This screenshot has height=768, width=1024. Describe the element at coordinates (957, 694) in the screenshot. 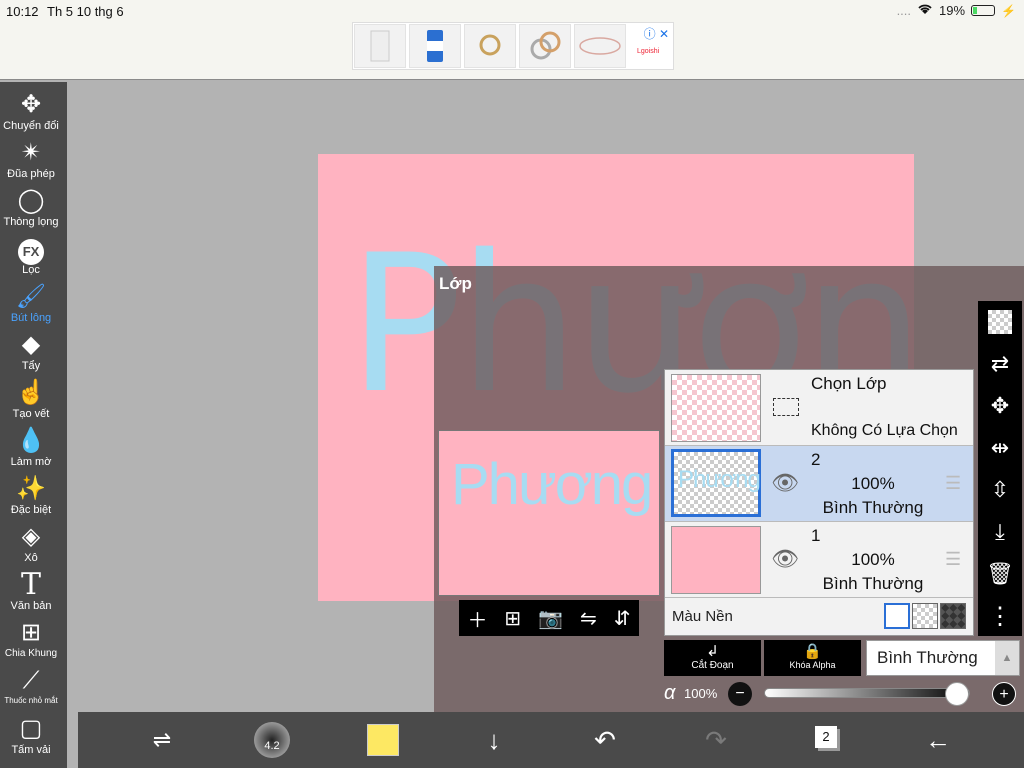

I see `opacity-slider-knob` at that location.